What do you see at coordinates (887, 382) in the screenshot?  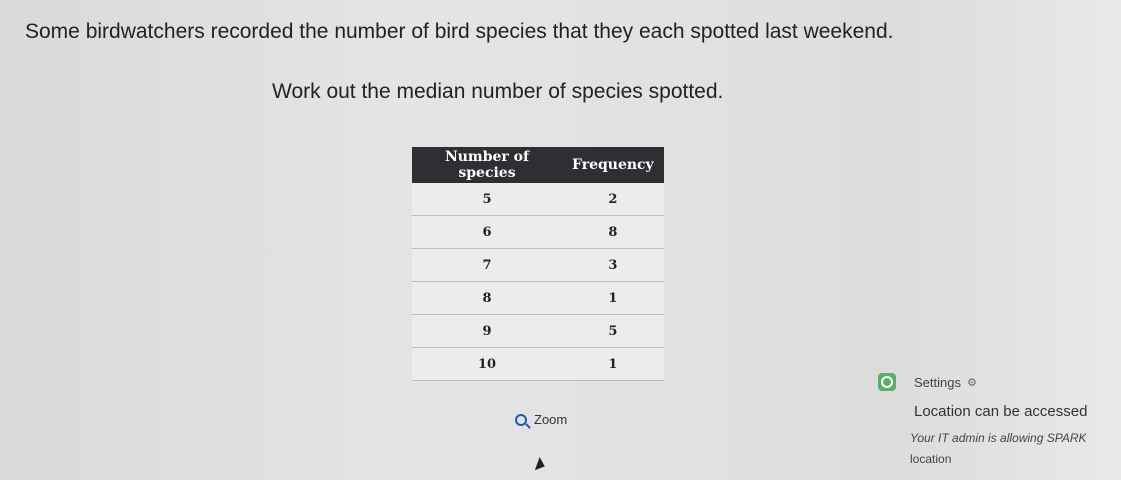 I see `location-pin-icon` at bounding box center [887, 382].